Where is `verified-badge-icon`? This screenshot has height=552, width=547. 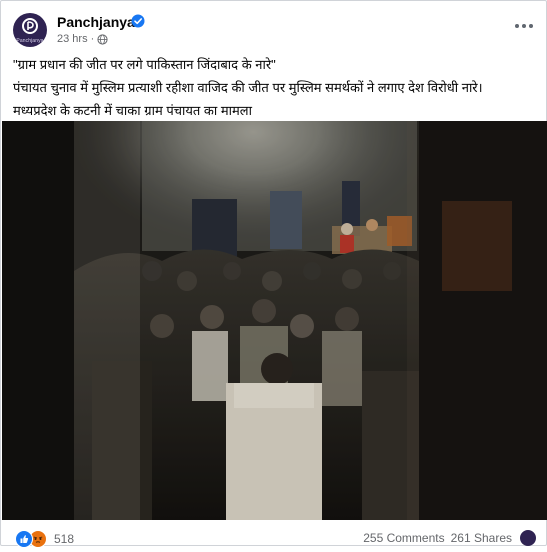 verified-badge-icon is located at coordinates (138, 21).